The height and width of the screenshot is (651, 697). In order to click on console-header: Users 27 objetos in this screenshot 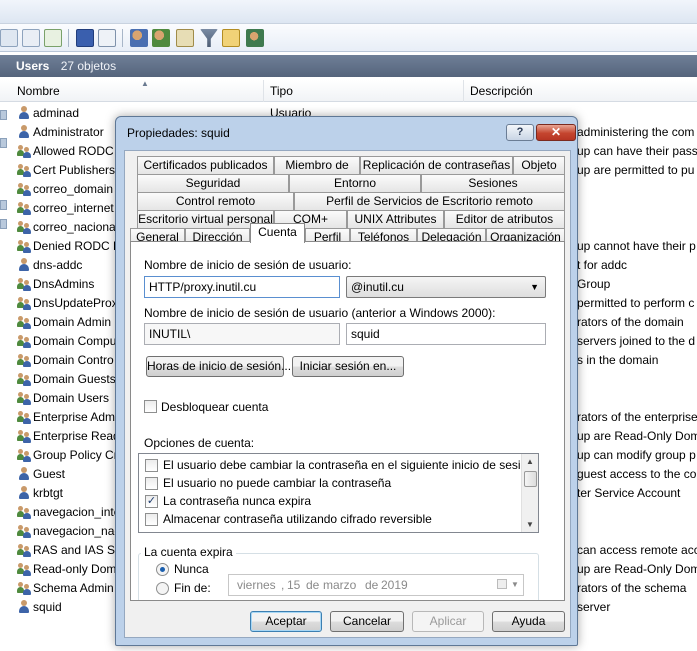, I will do `click(348, 66)`.